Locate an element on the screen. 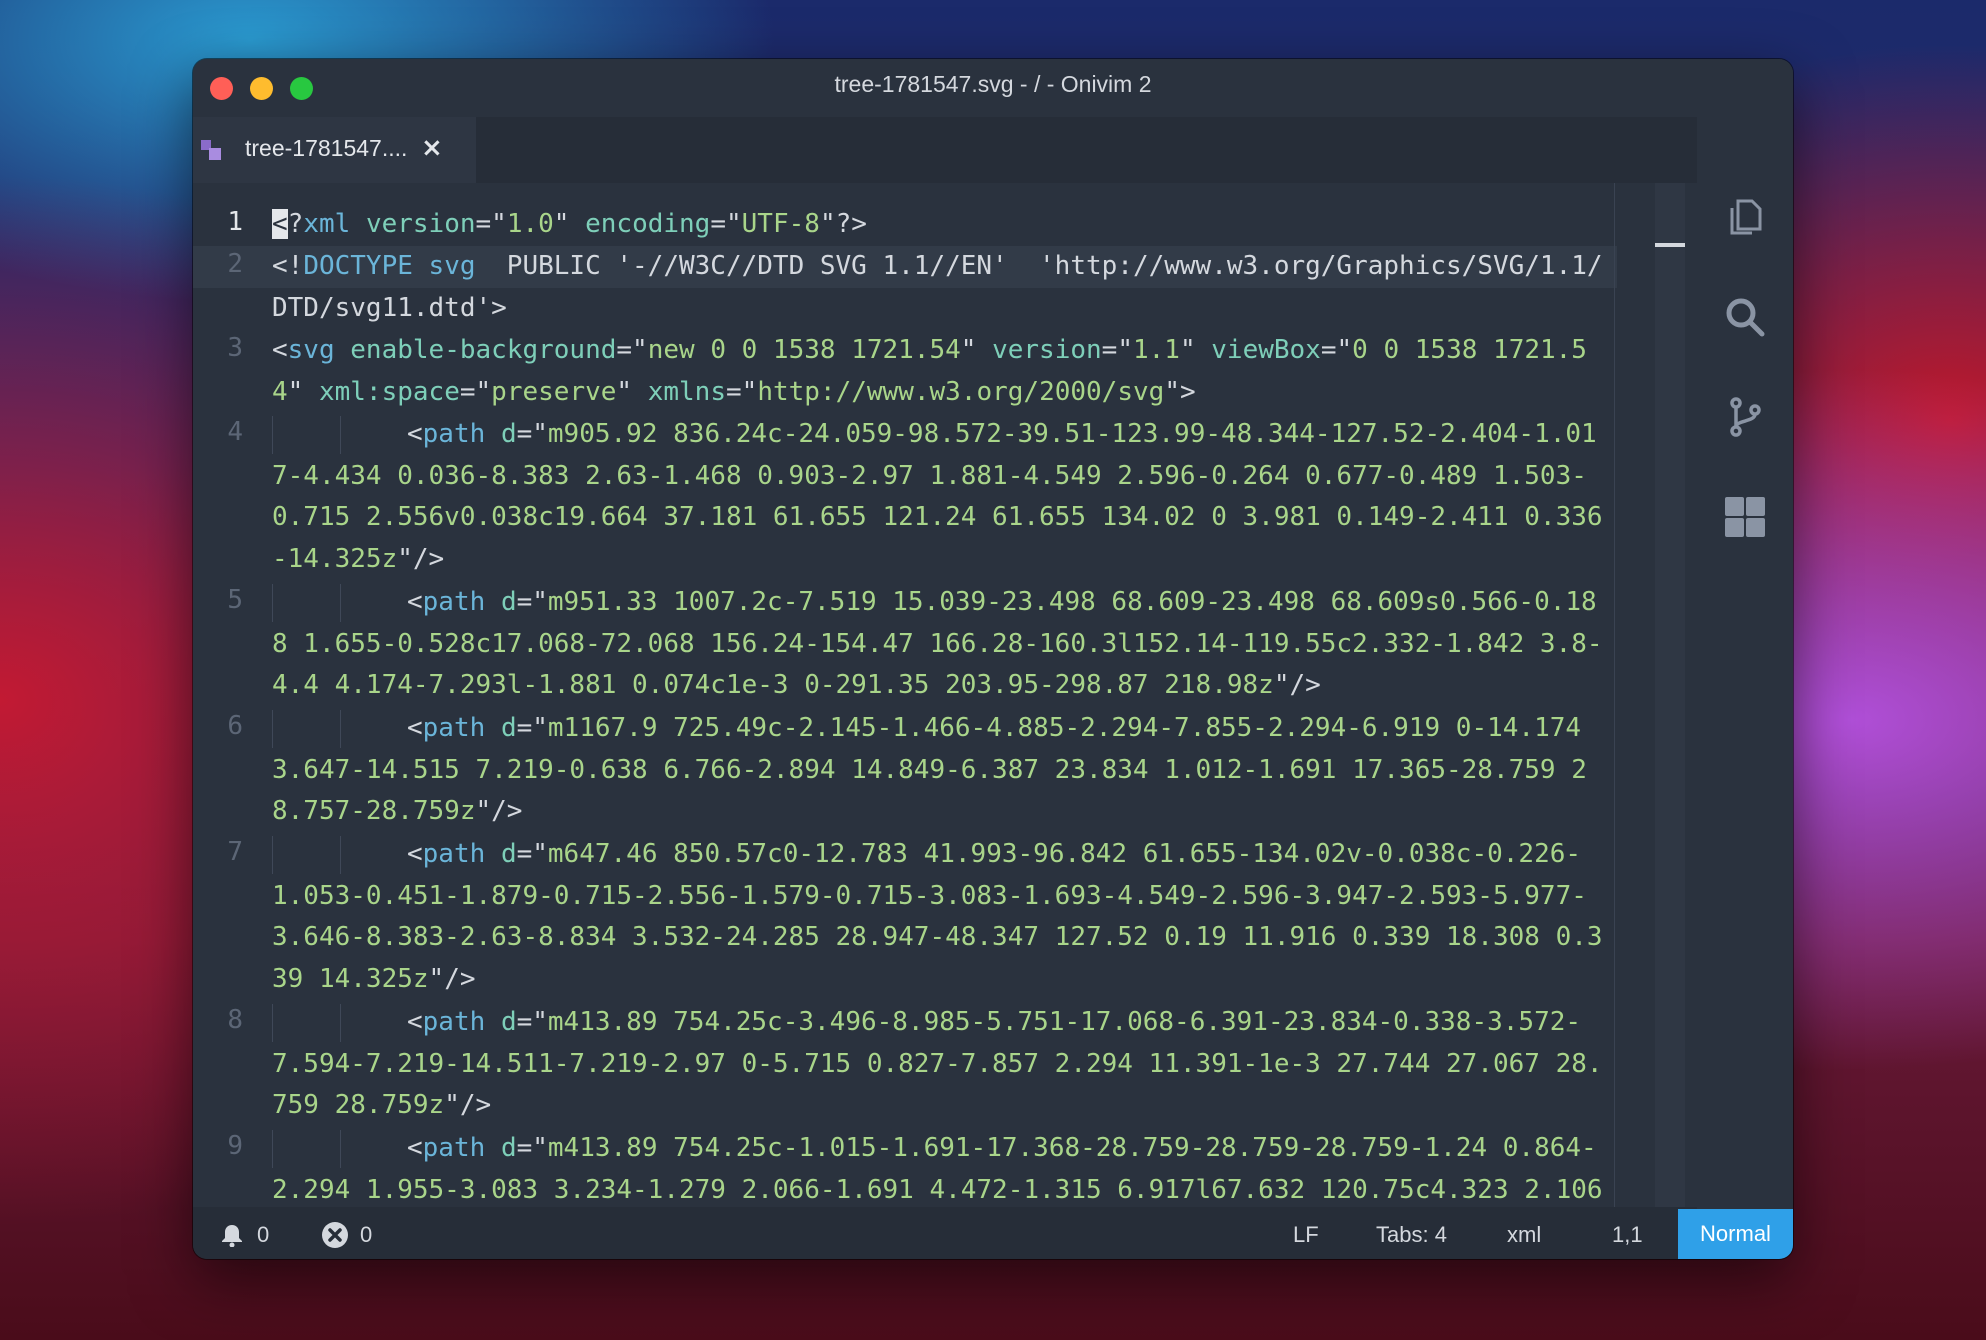 The image size is (1986, 1340). code-token: xml is located at coordinates (327, 224).